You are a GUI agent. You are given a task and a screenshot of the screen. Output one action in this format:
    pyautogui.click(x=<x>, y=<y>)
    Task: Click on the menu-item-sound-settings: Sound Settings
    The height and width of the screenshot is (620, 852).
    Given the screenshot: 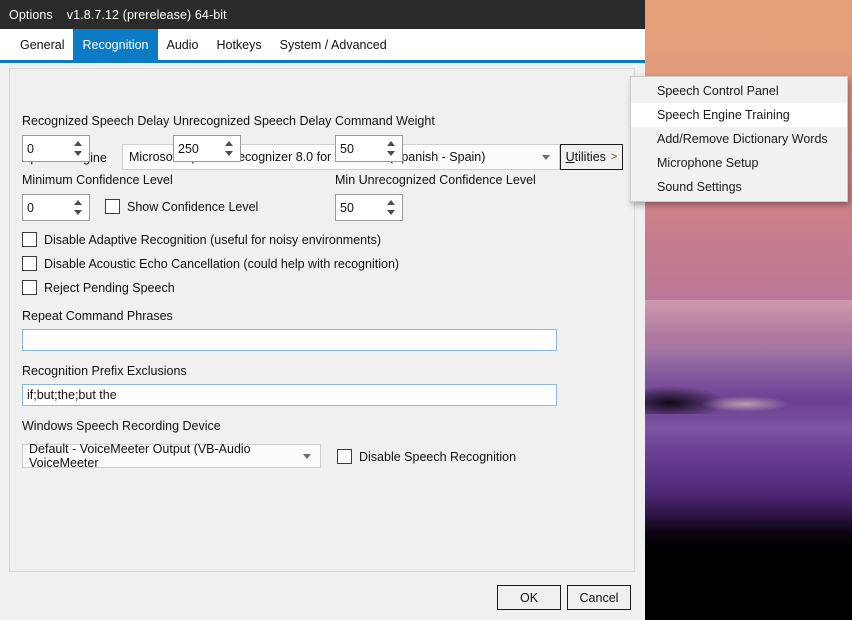 What is the action you would take?
    pyautogui.click(x=739, y=187)
    